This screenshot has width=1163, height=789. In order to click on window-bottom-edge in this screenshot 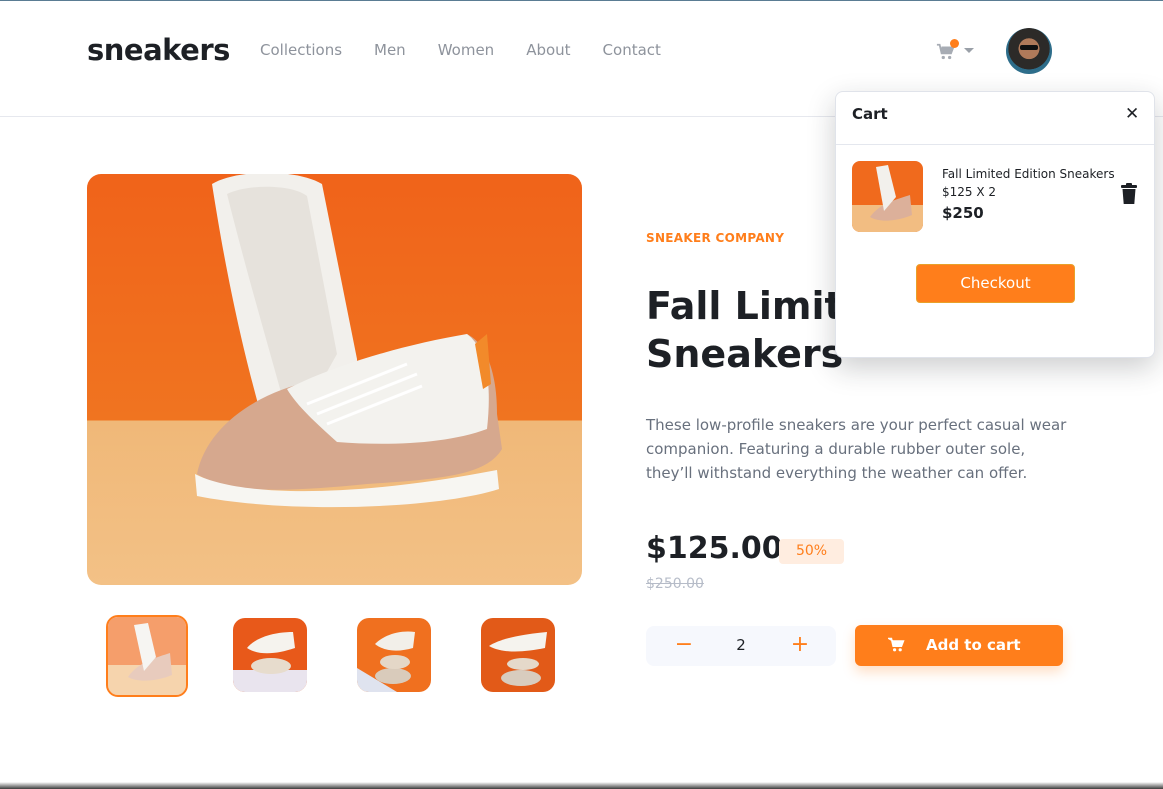, I will do `click(581, 785)`.